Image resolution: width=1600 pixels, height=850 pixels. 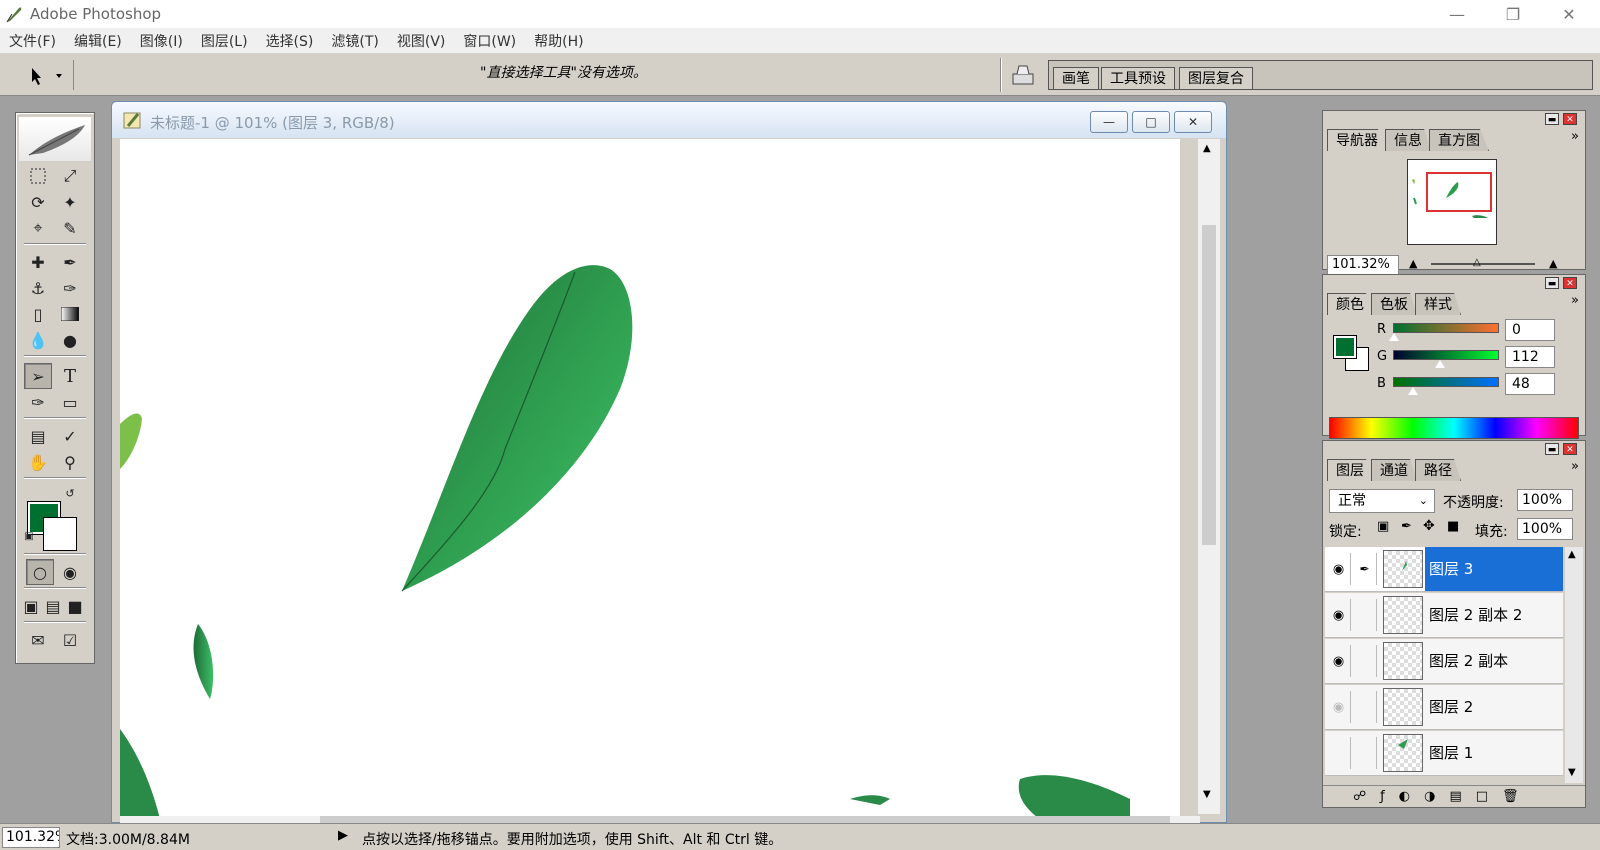 I want to click on close-button: ✕, so click(x=1569, y=14).